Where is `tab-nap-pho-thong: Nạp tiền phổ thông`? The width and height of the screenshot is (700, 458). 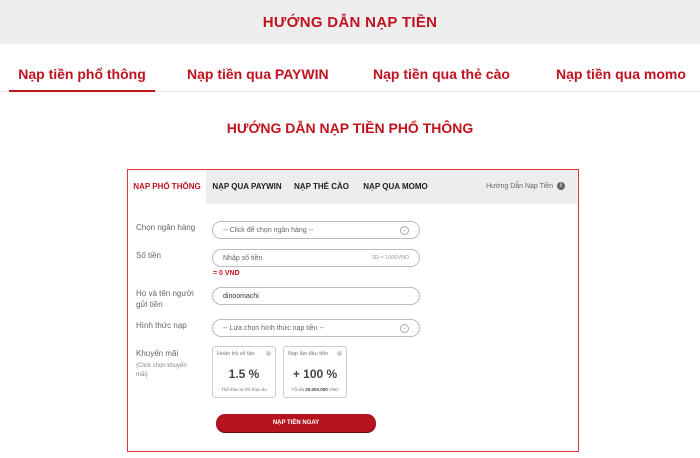 tab-nap-pho-thong: Nạp tiền phổ thông is located at coordinates (82, 74).